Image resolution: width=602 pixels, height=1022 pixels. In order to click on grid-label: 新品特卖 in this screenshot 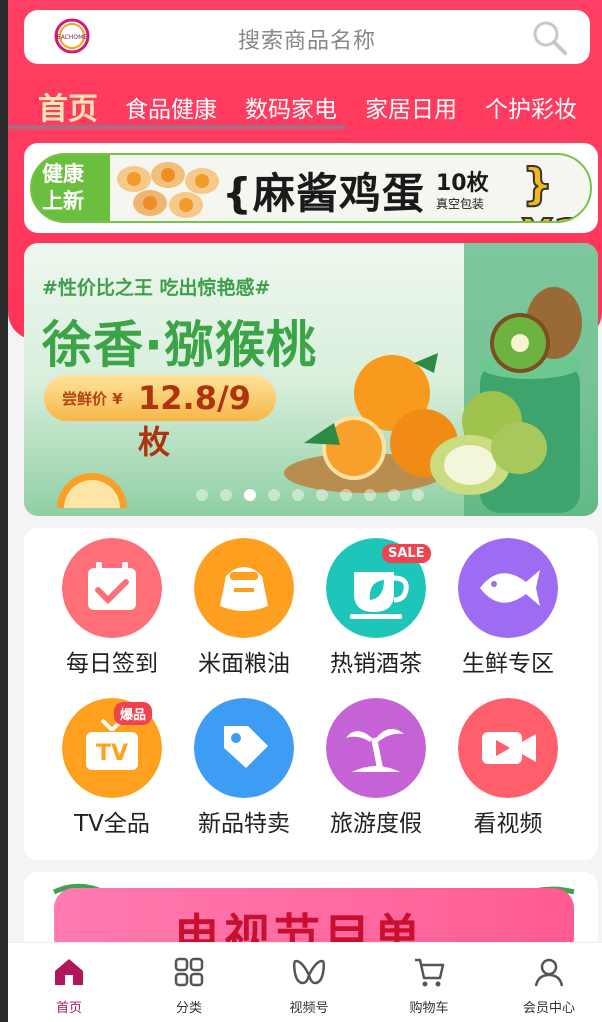, I will do `click(244, 824)`.